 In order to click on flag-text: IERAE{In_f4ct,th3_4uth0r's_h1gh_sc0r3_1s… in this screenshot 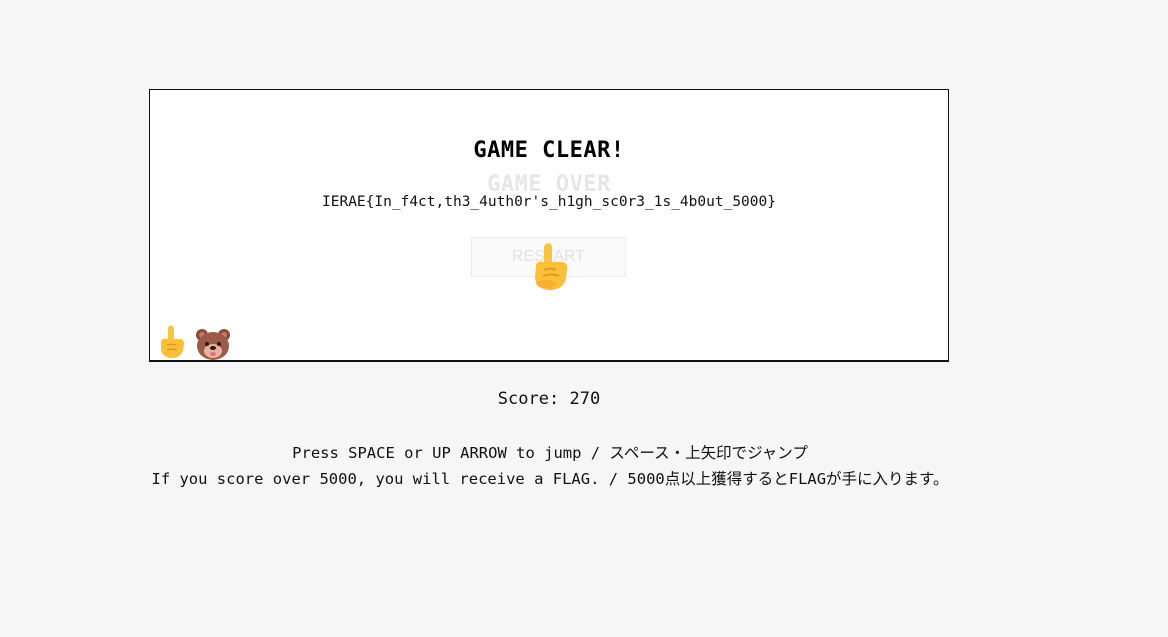, I will do `click(549, 202)`.